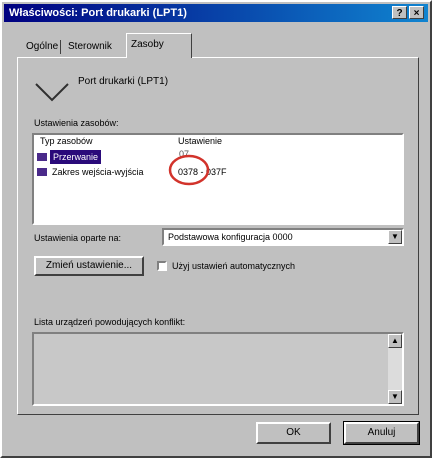 This screenshot has height=458, width=432. I want to click on tab-resources: Zasoby, so click(159, 45).